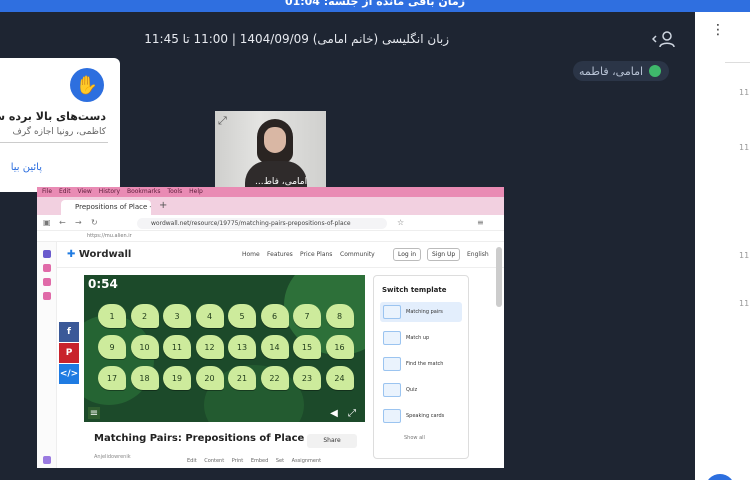 The image size is (750, 480). What do you see at coordinates (339, 378) in the screenshot?
I see `game-tile: 24` at bounding box center [339, 378].